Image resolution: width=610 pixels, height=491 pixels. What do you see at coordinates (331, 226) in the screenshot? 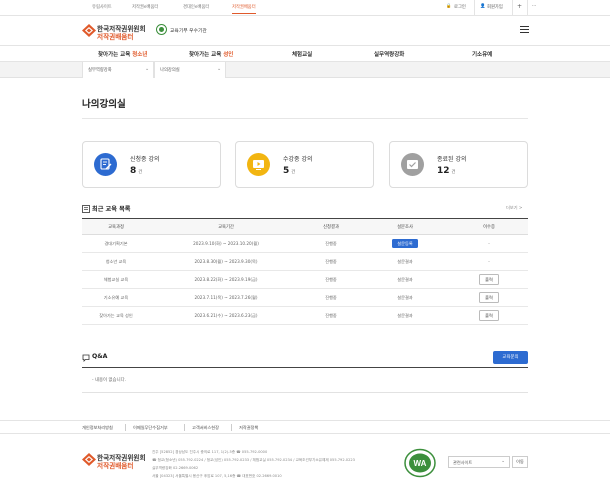
I see `column-header: 신청결과` at bounding box center [331, 226].